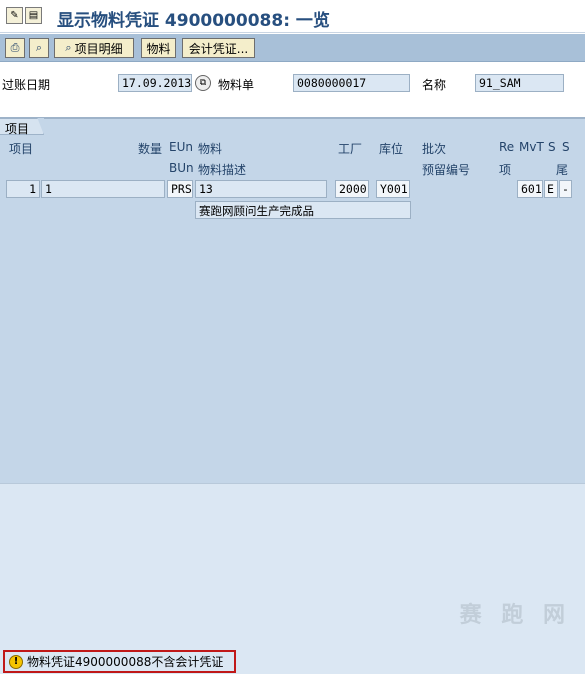  Describe the element at coordinates (551, 189) in the screenshot. I see `row-s1: E` at that location.